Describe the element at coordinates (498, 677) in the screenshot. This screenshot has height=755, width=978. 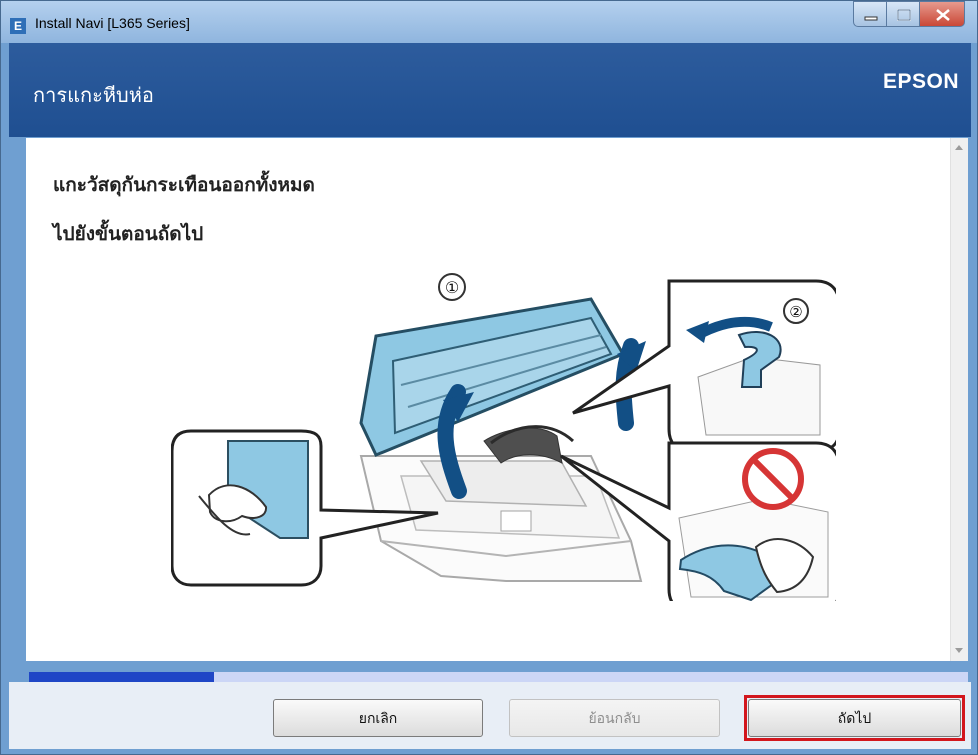
I see `installation-progress-track` at that location.